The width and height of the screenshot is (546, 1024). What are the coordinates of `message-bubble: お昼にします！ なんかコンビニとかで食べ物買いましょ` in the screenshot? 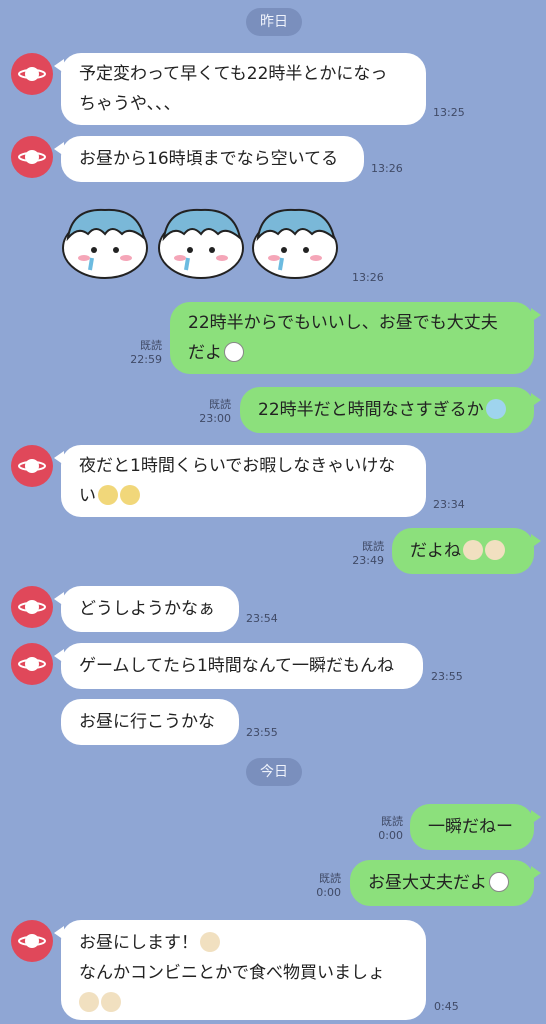 It's located at (240, 970).